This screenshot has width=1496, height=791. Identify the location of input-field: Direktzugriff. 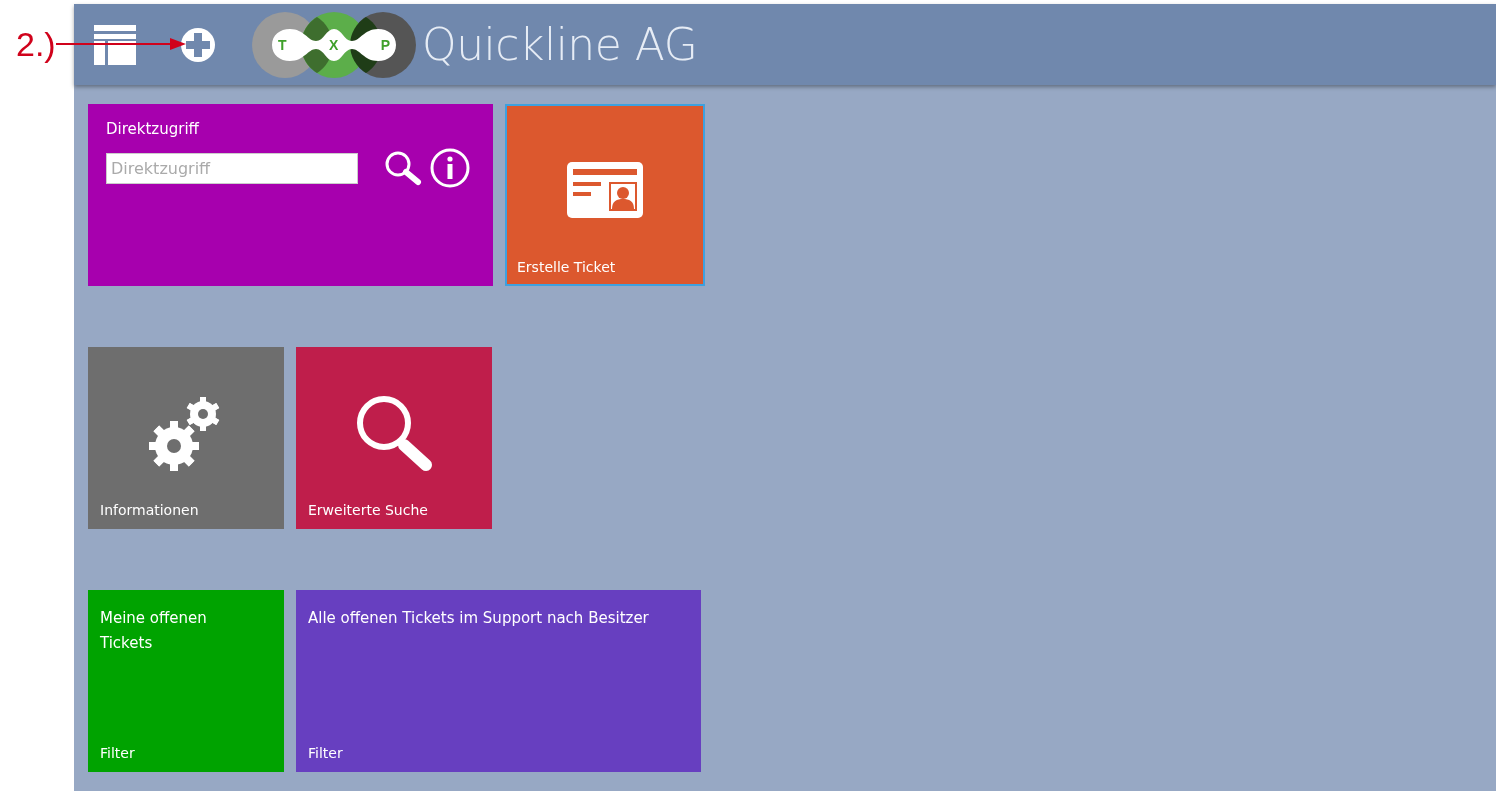
(232, 168).